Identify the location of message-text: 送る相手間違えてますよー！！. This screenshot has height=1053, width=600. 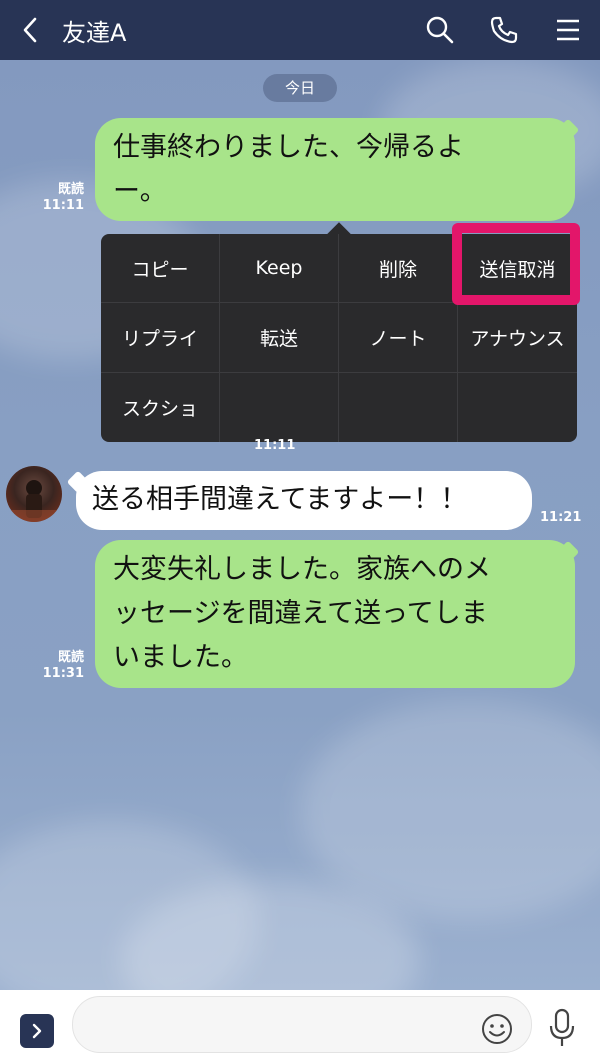
(280, 499).